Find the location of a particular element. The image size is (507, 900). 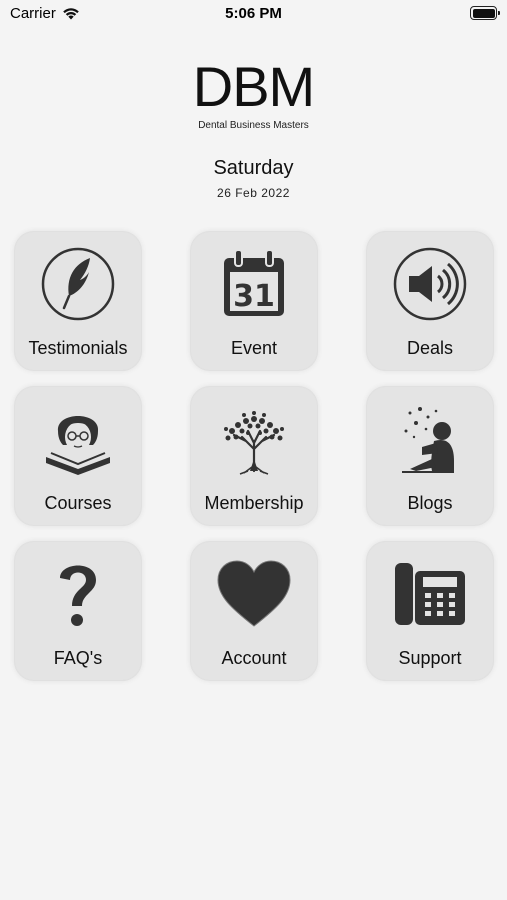

tile-faqs: FAQ's is located at coordinates (78, 611).